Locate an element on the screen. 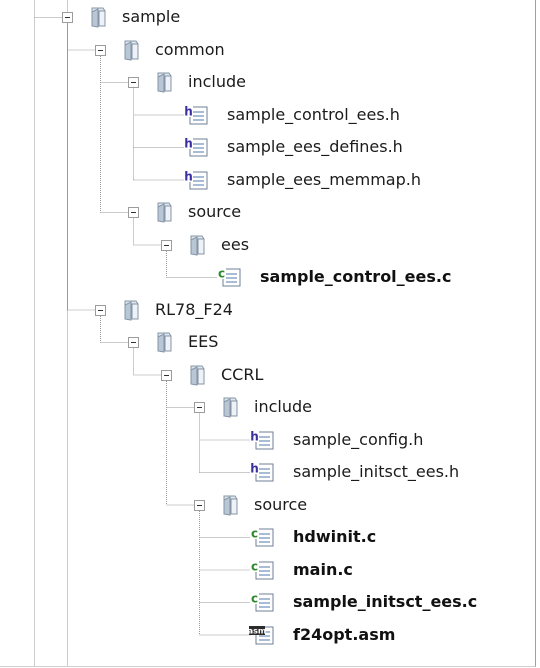 This screenshot has width=540, height=668. tree-item: h sample_ees_defines.h is located at coordinates (267, 147).